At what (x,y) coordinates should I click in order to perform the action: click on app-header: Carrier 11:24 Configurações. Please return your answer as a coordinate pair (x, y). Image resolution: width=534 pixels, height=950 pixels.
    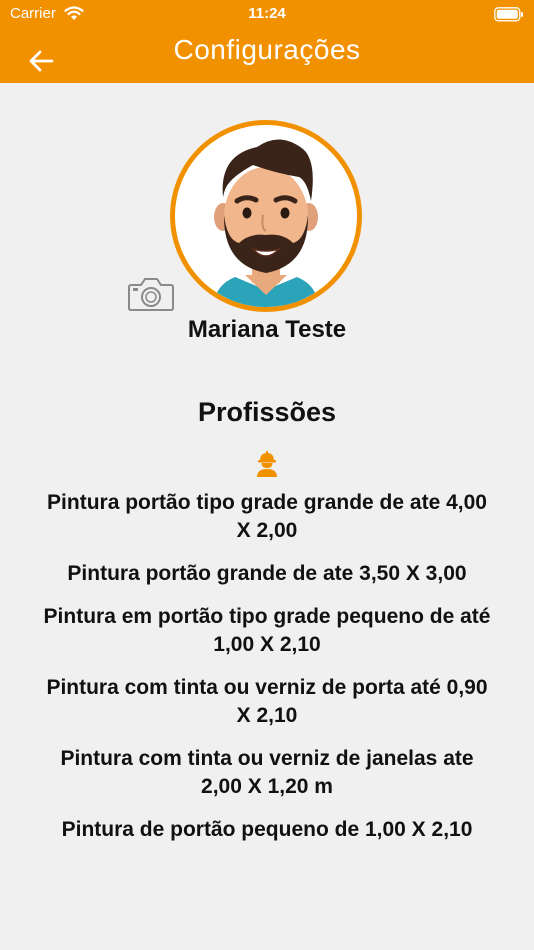
    Looking at the image, I should click on (267, 41).